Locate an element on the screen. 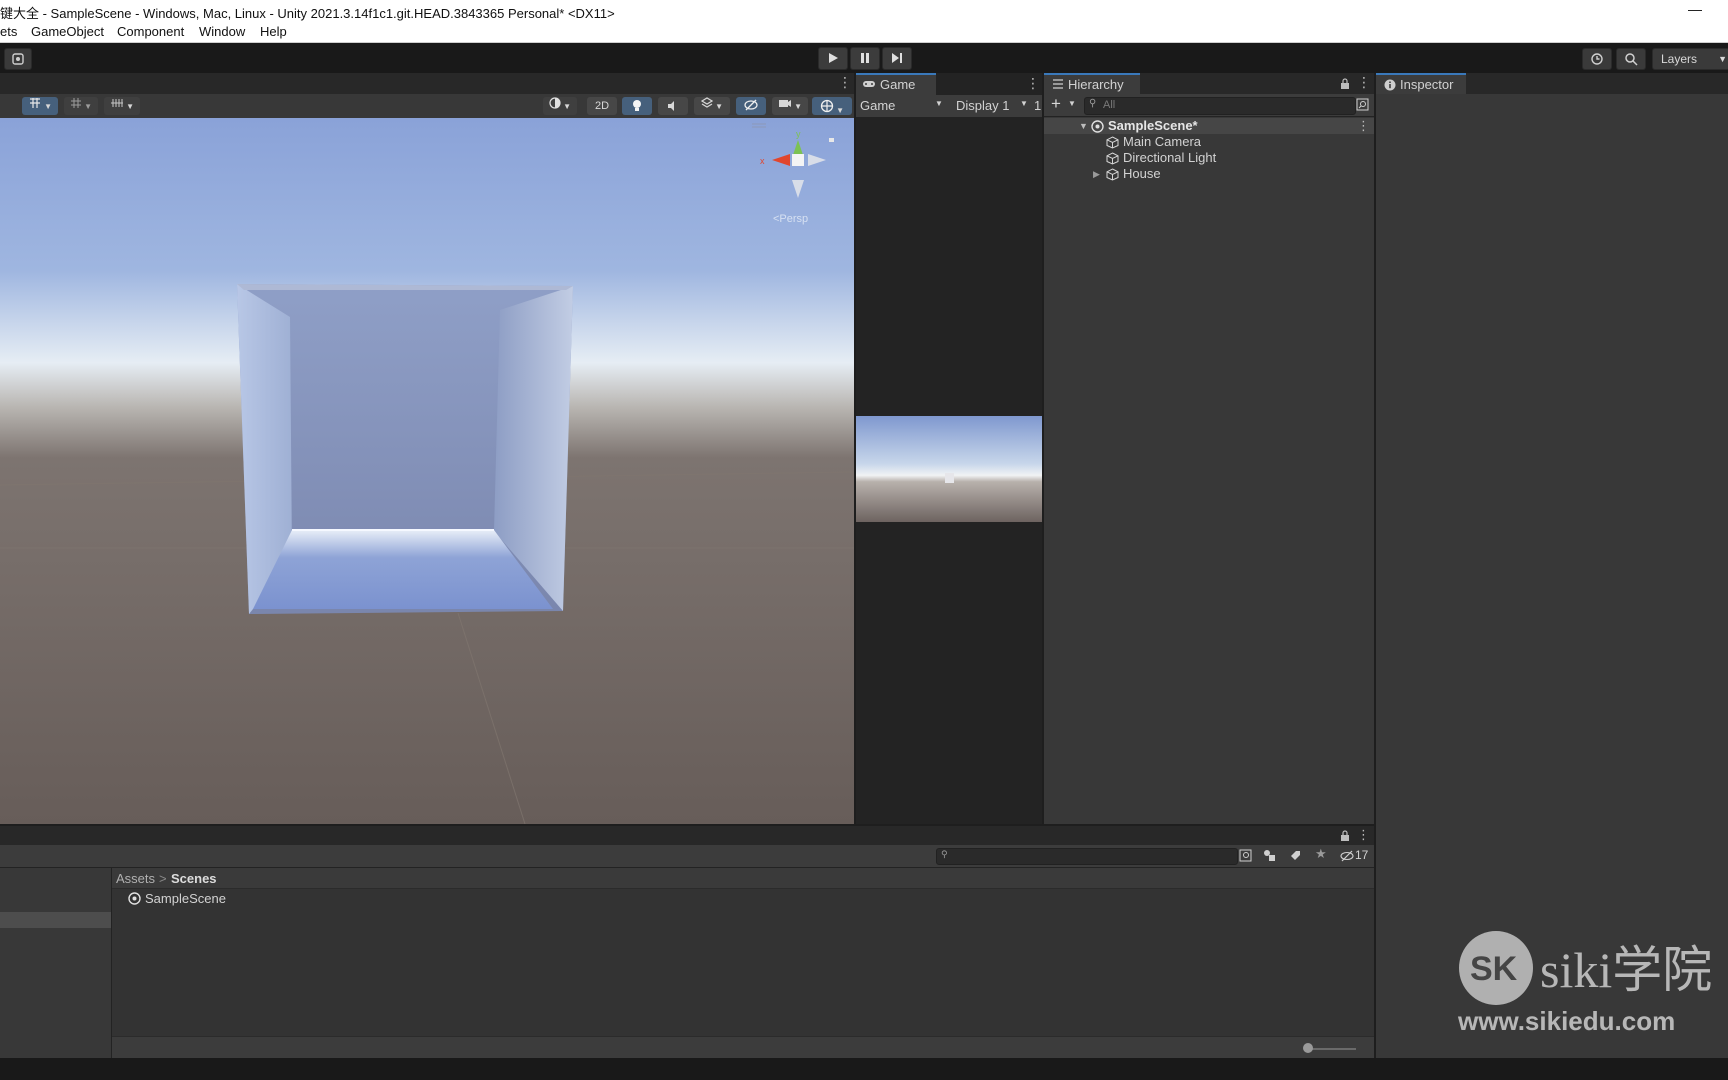 Image resolution: width=1728 pixels, height=1080 pixels. play-button is located at coordinates (833, 58).